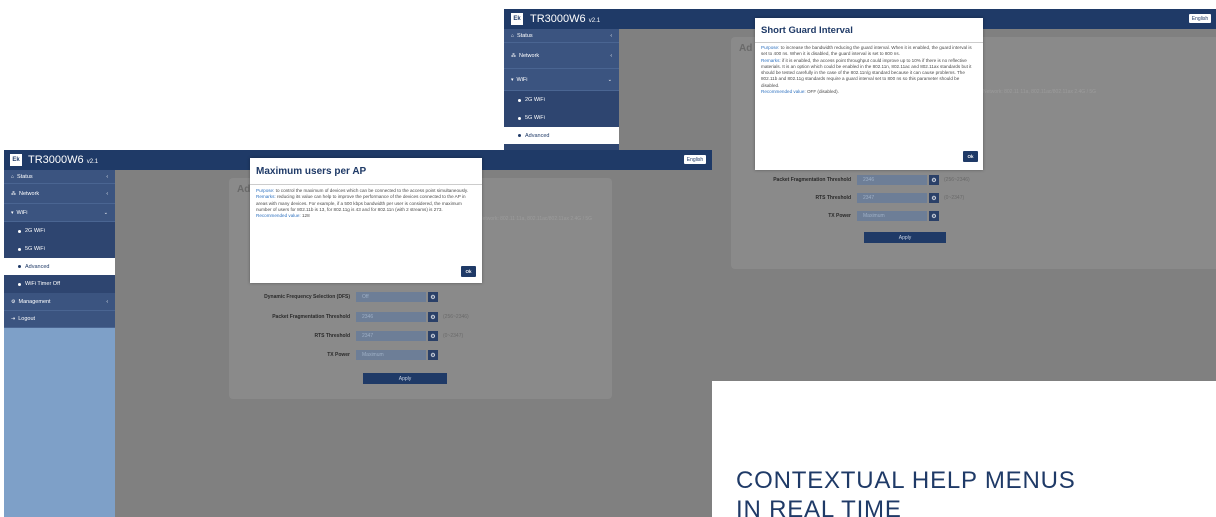  Describe the element at coordinates (333, 297) in the screenshot. I see `dfs-row: Dynamic Frequency Selection (DFS) Off ⚙` at that location.